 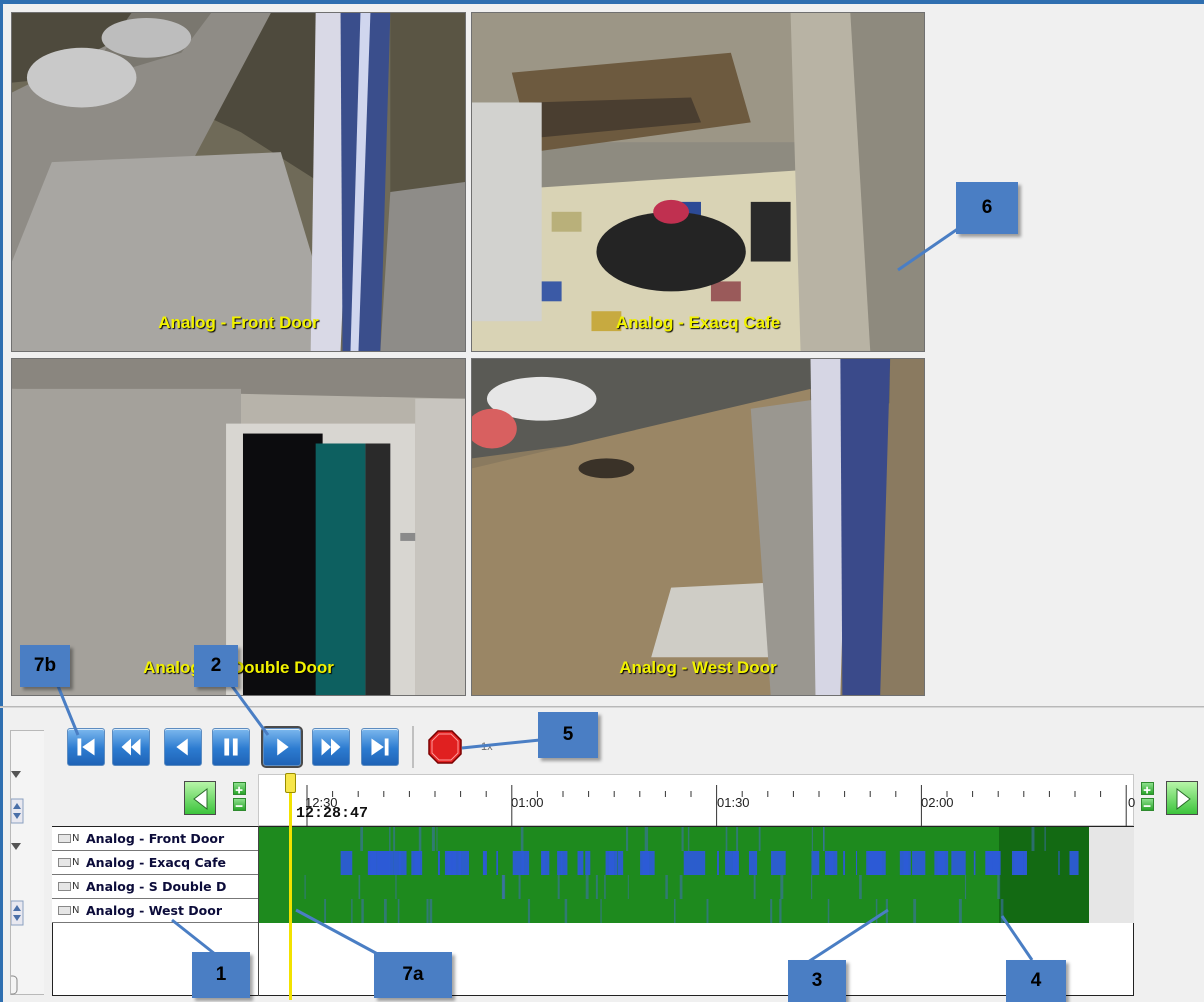 I want to click on tick-label-0230: 0, so click(x=1132, y=802).